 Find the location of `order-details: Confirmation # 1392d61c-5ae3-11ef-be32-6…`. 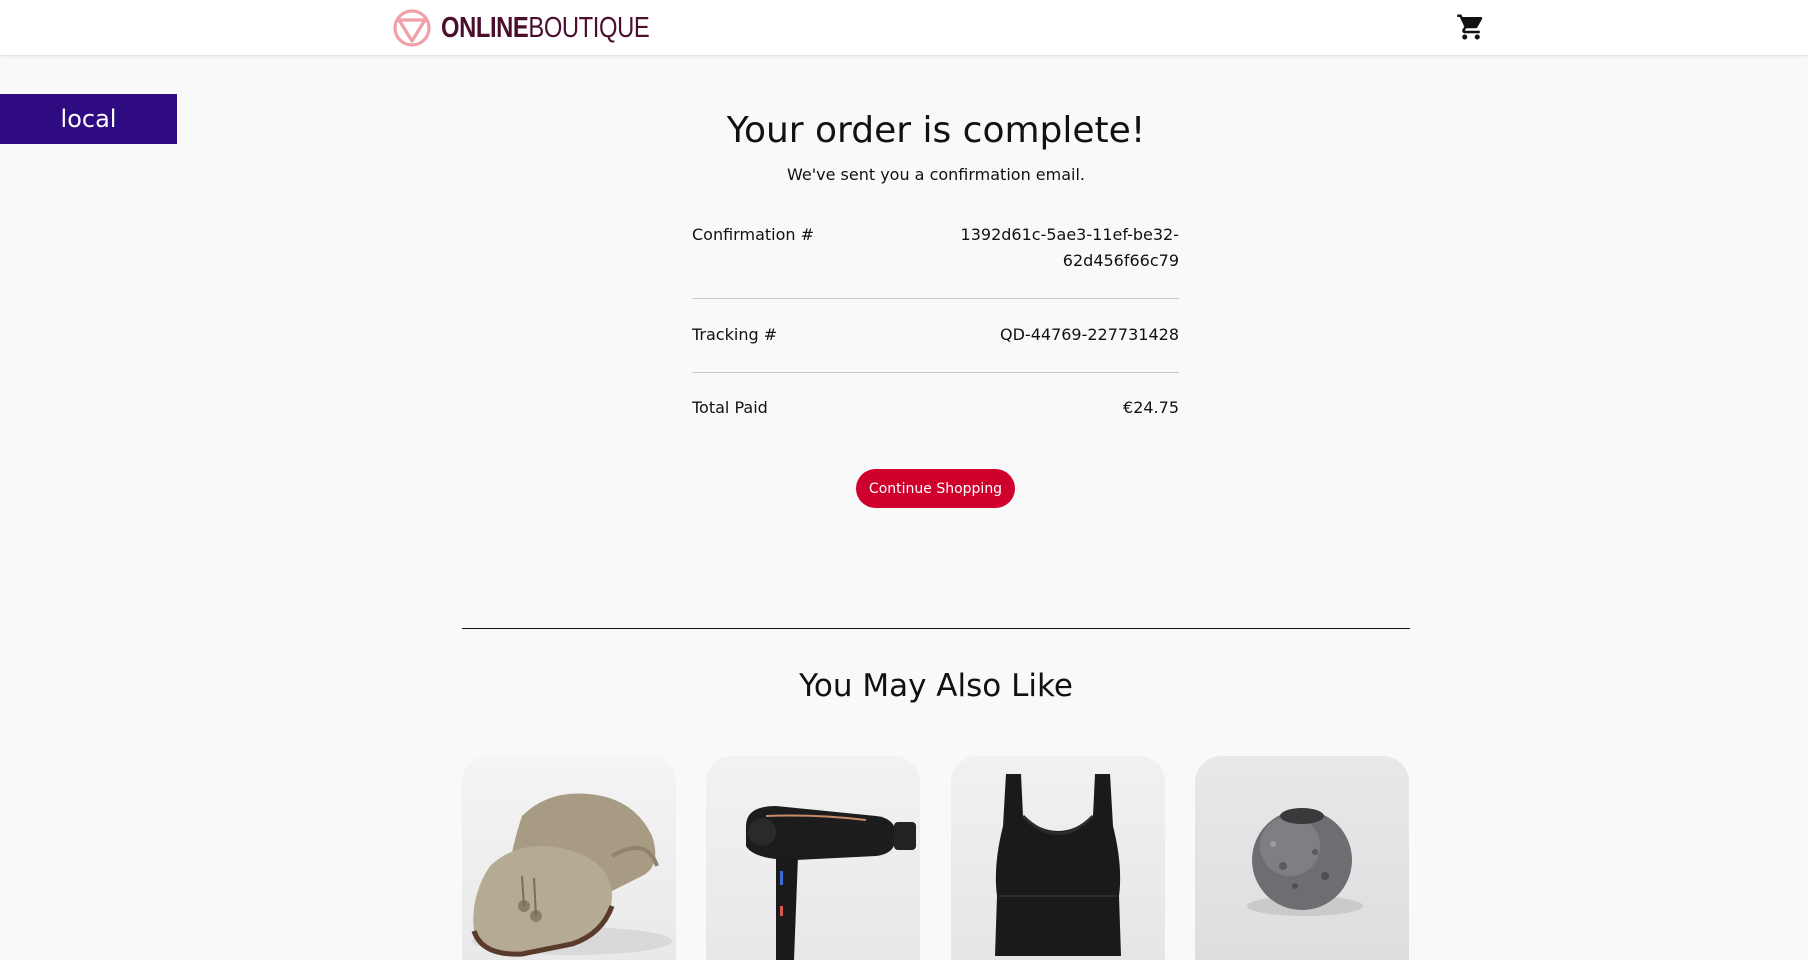

order-details: Confirmation # 1392d61c-5ae3-11ef-be32-6… is located at coordinates (935, 321).